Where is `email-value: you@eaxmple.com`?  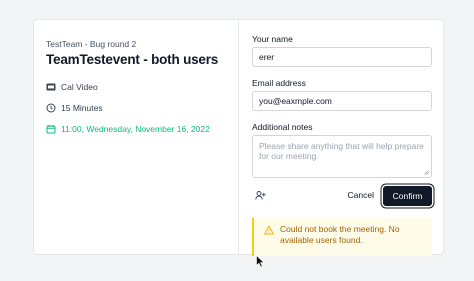
email-value: you@eaxmple.com is located at coordinates (295, 101).